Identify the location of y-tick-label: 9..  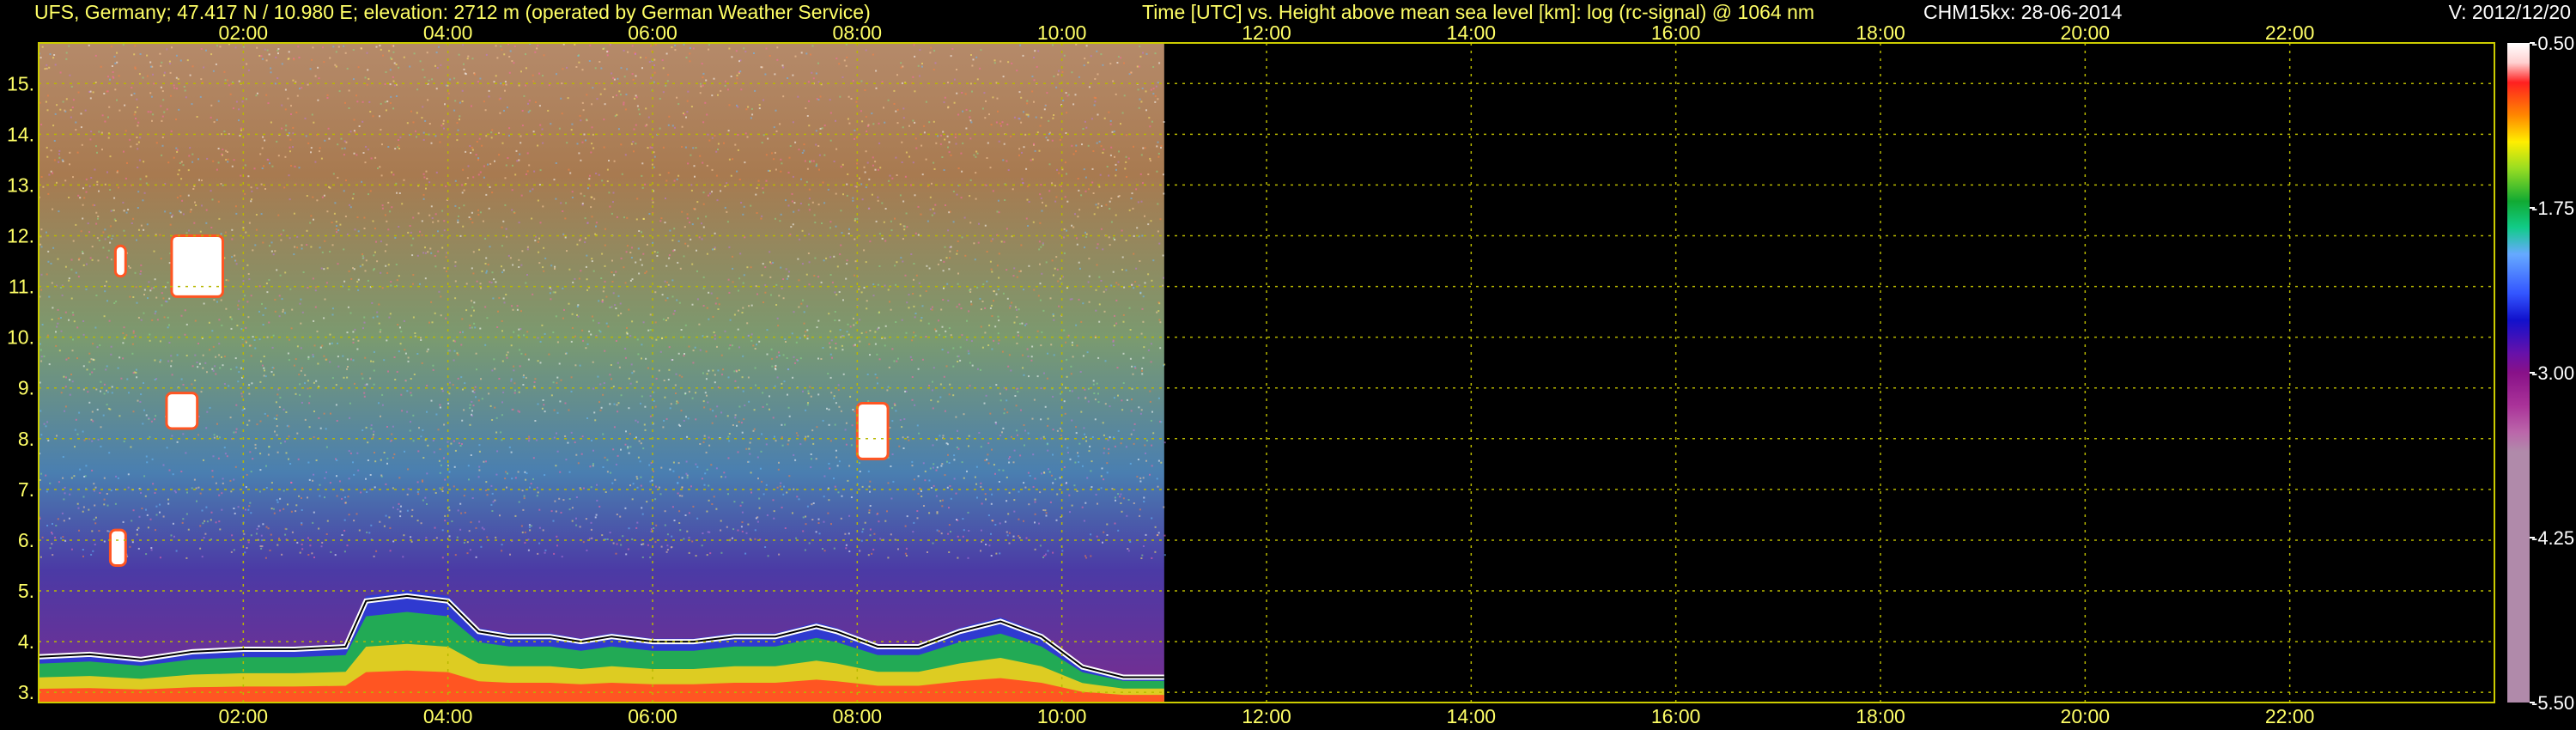
(26, 388).